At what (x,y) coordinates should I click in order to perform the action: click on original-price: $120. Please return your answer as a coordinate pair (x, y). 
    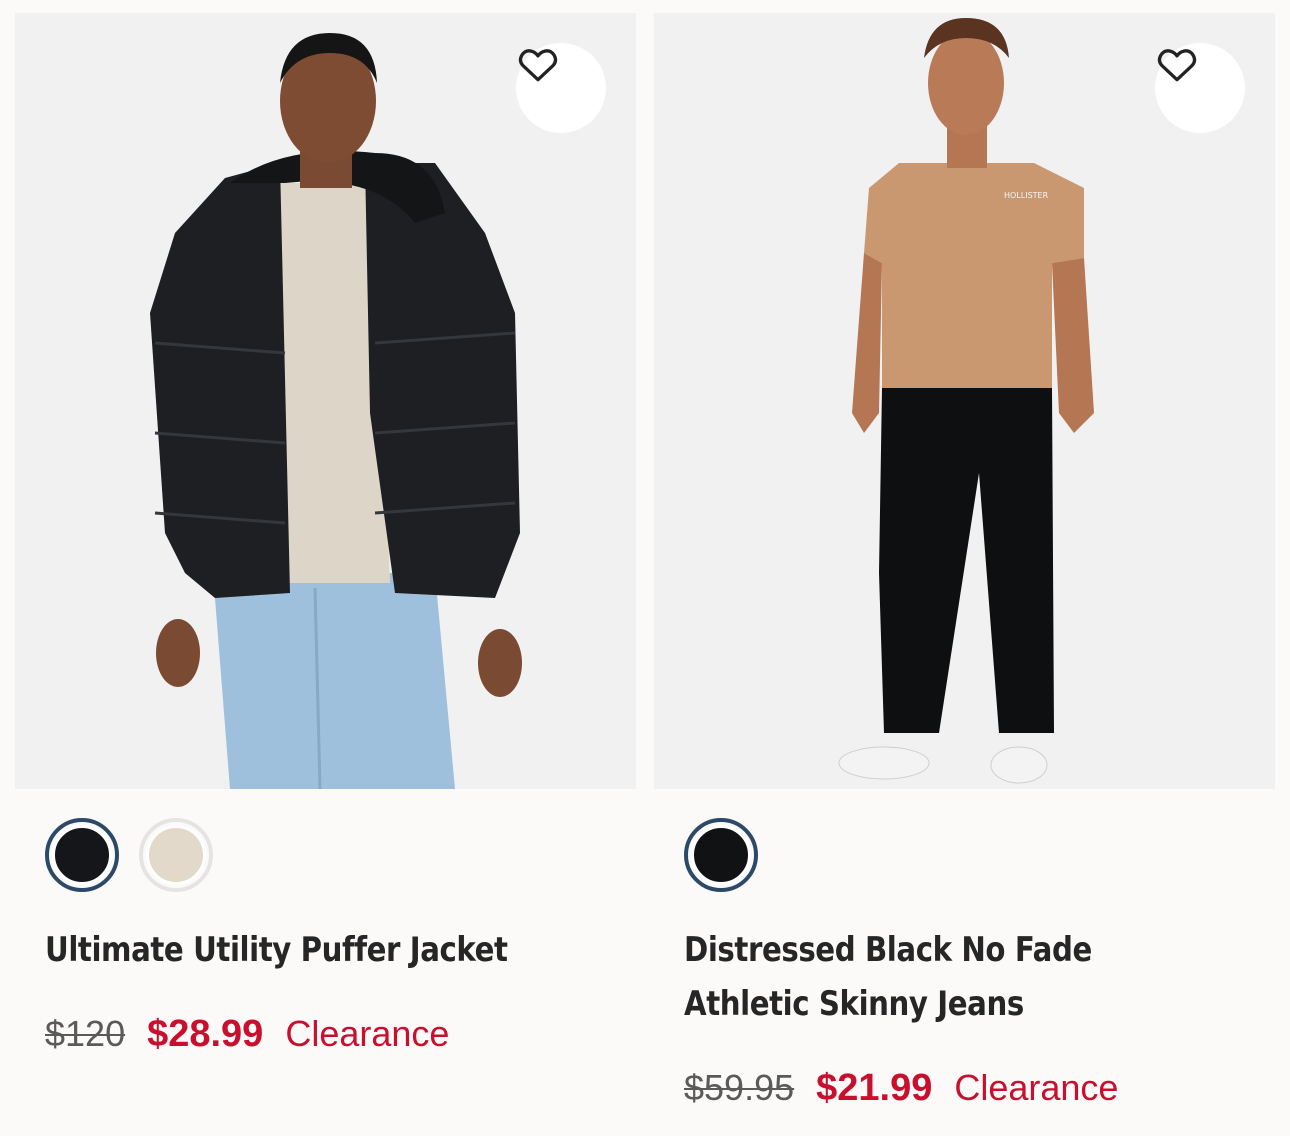
    Looking at the image, I should click on (85, 1033).